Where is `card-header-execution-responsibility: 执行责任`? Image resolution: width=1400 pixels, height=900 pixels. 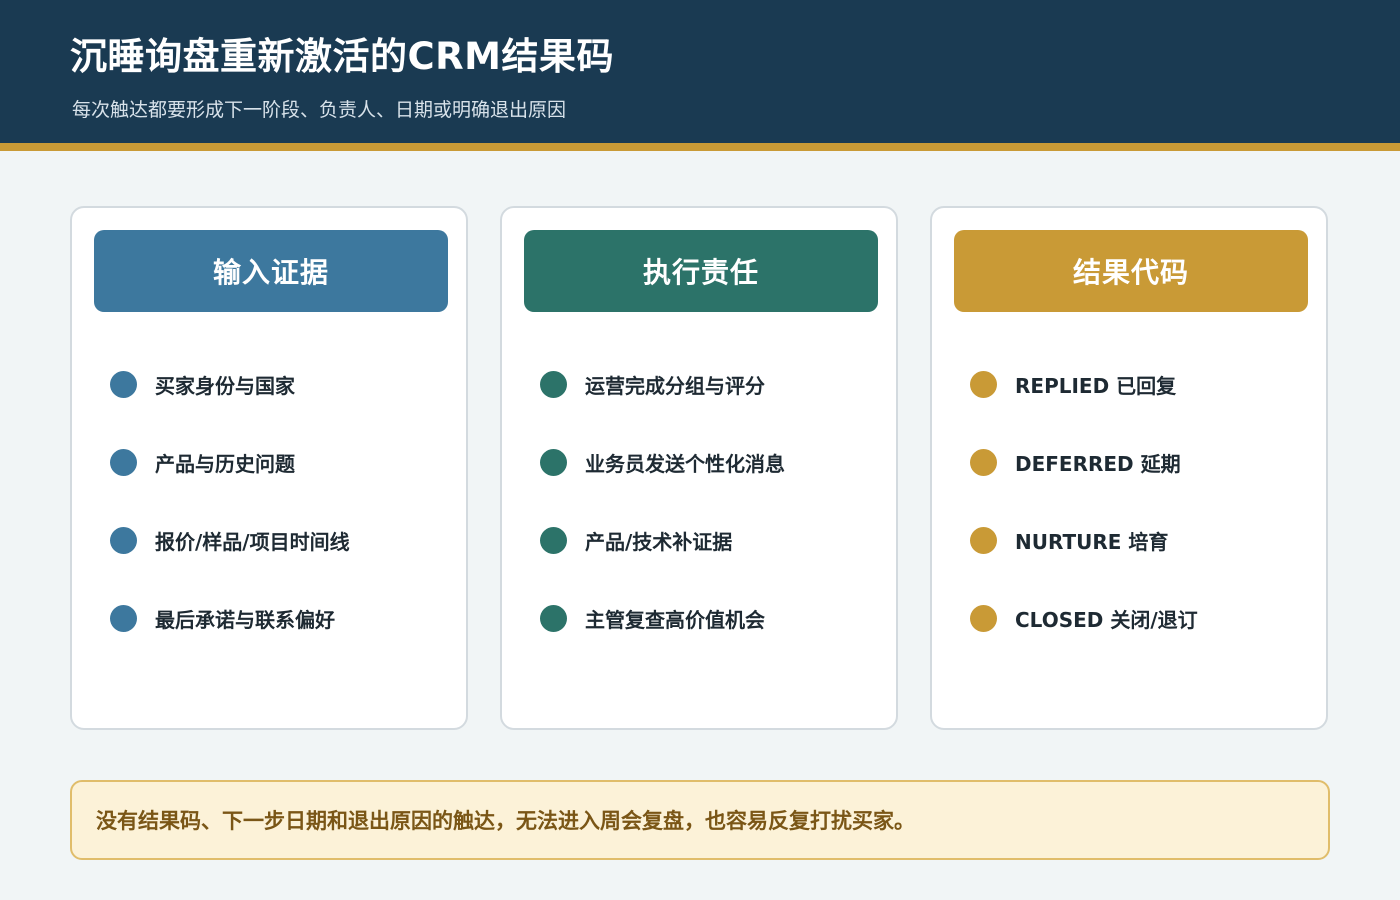
card-header-execution-responsibility: 执行责任 is located at coordinates (701, 271).